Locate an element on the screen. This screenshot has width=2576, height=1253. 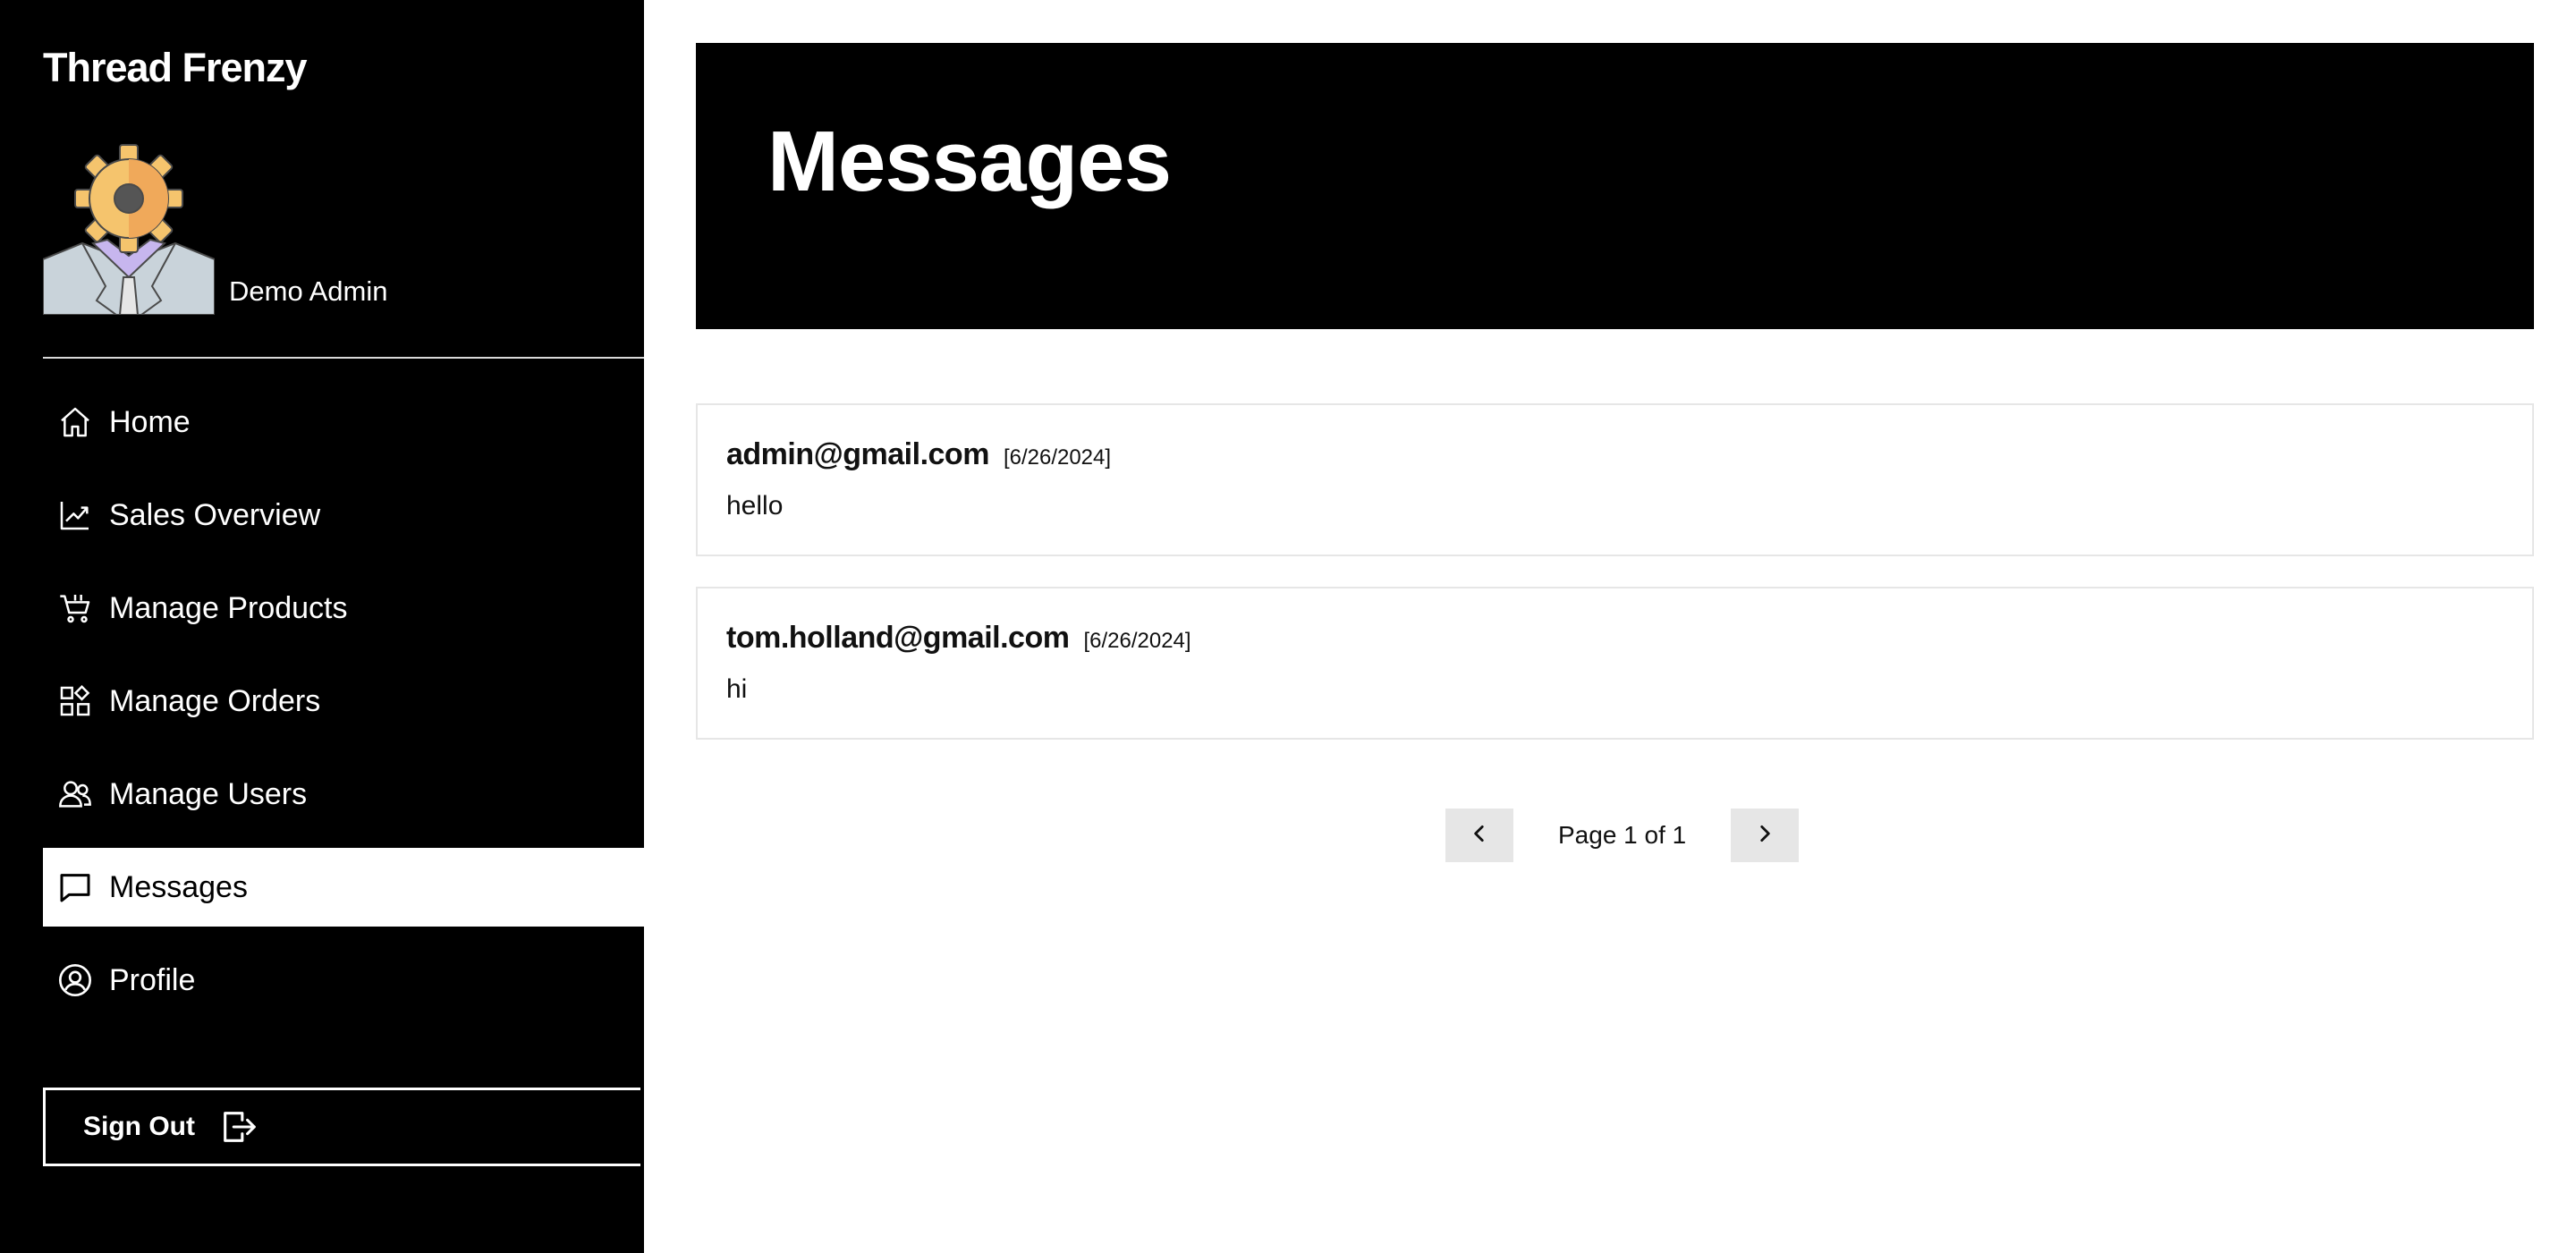
home-icon is located at coordinates (75, 422).